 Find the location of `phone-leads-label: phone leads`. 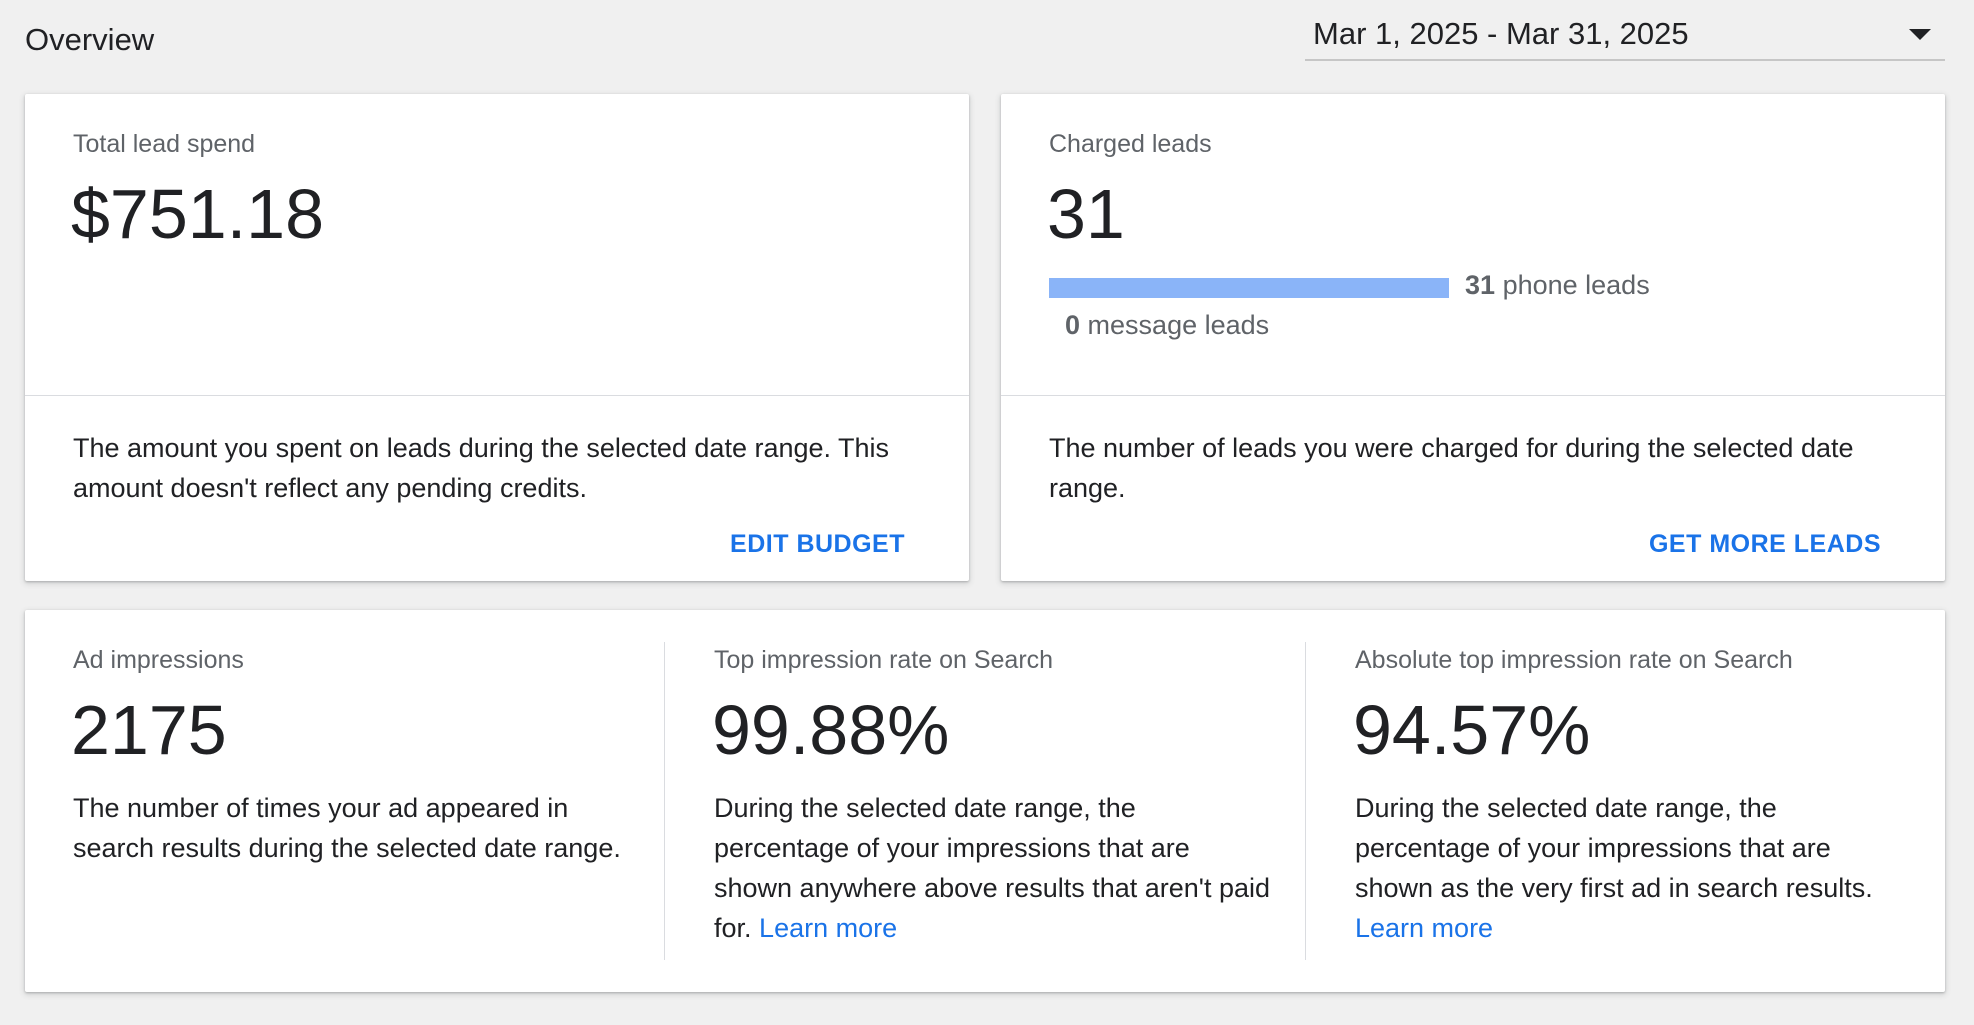

phone-leads-label: phone leads is located at coordinates (1576, 285).